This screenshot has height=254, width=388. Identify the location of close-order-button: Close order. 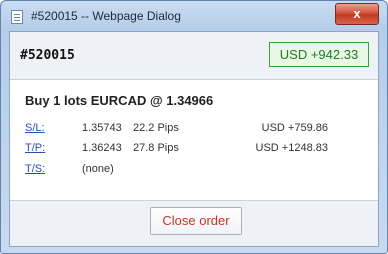
(196, 221).